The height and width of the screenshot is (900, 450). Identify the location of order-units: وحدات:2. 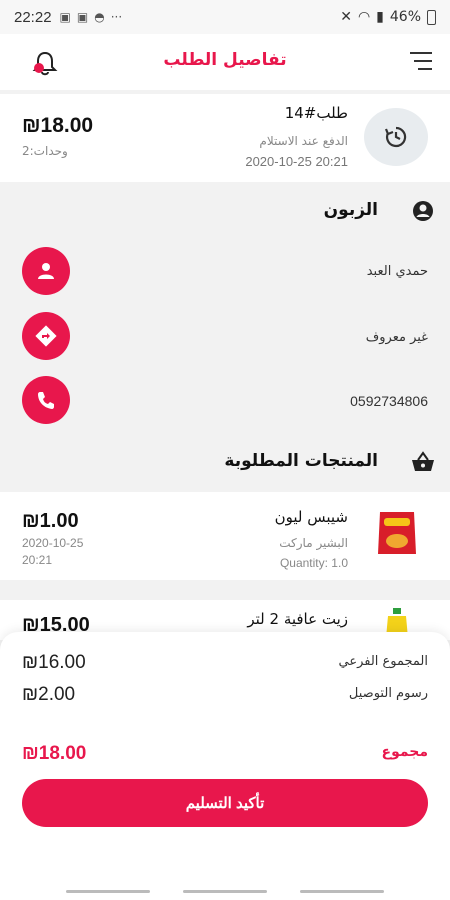
(45, 151).